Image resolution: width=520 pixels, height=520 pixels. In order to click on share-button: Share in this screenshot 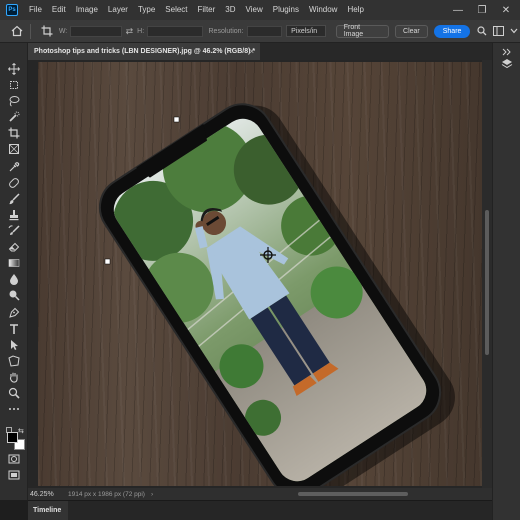, I will do `click(452, 31)`.